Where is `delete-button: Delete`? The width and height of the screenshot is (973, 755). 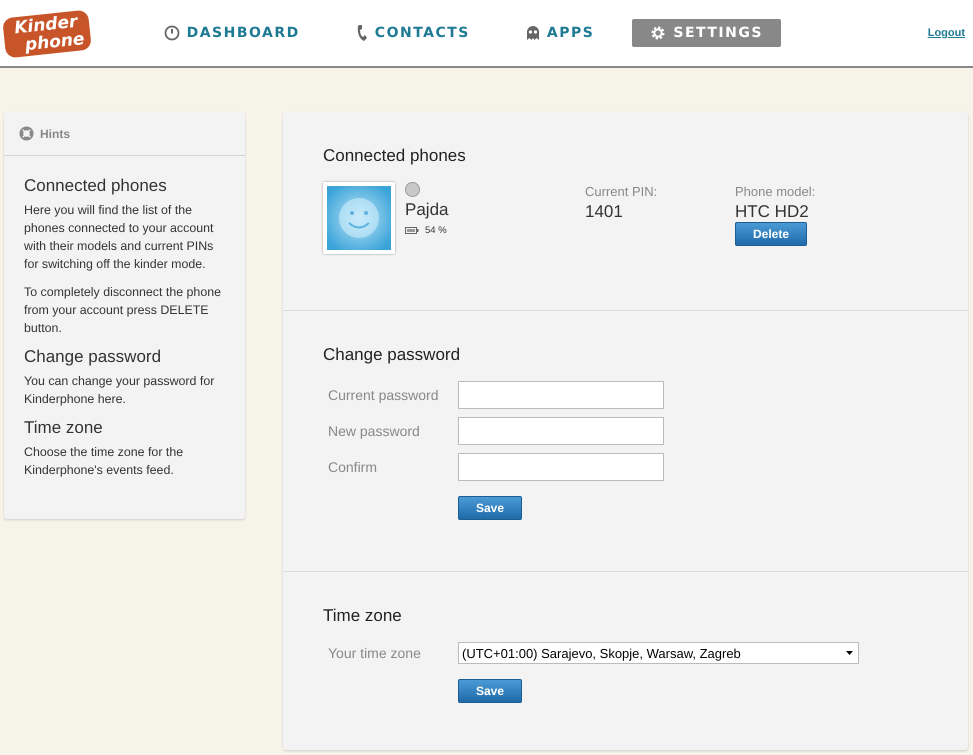 delete-button: Delete is located at coordinates (771, 234).